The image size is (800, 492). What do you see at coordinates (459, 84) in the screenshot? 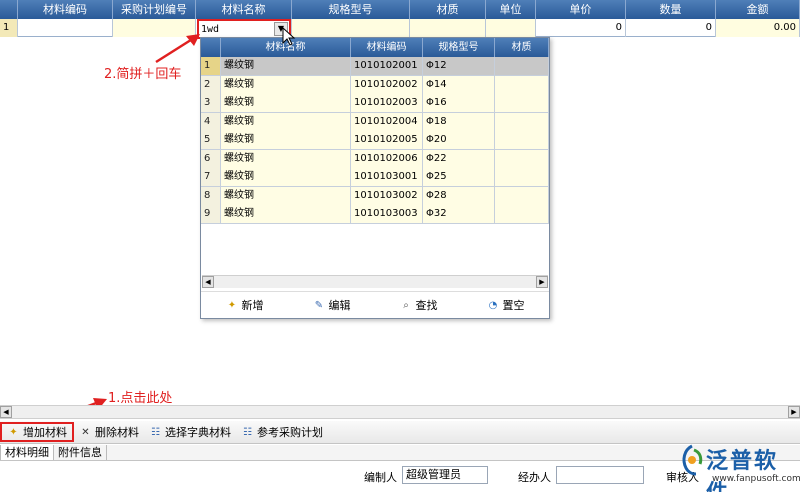
I see `row-spec: Φ14` at bounding box center [459, 84].